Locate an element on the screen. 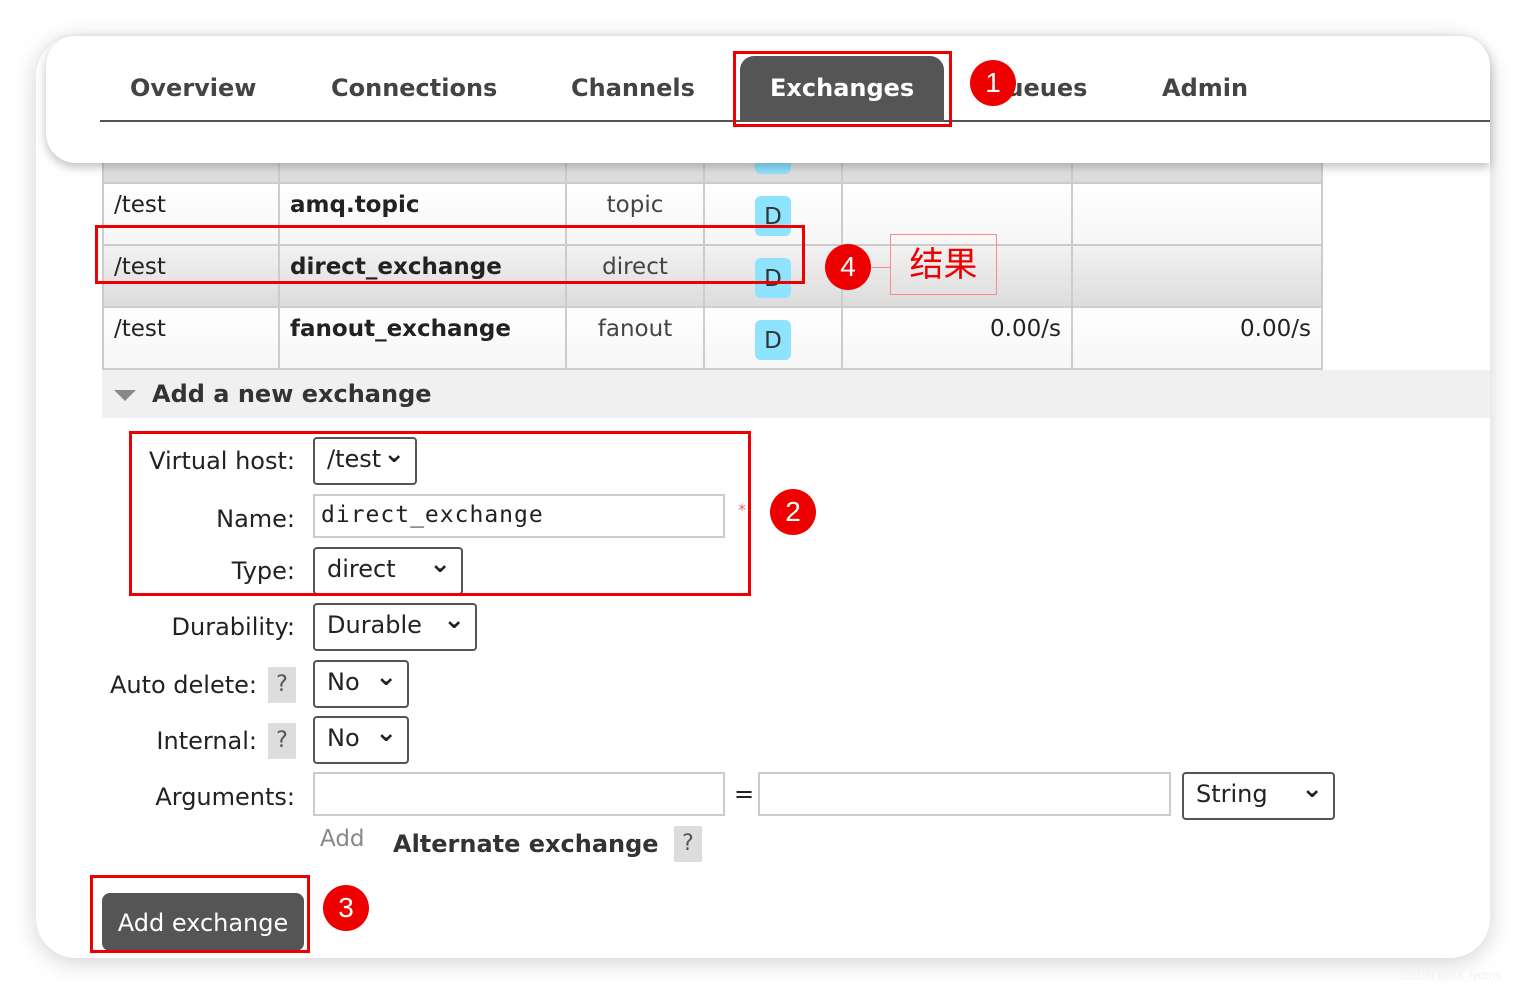 This screenshot has width=1526, height=994. step-4-badge: 4 is located at coordinates (848, 267).